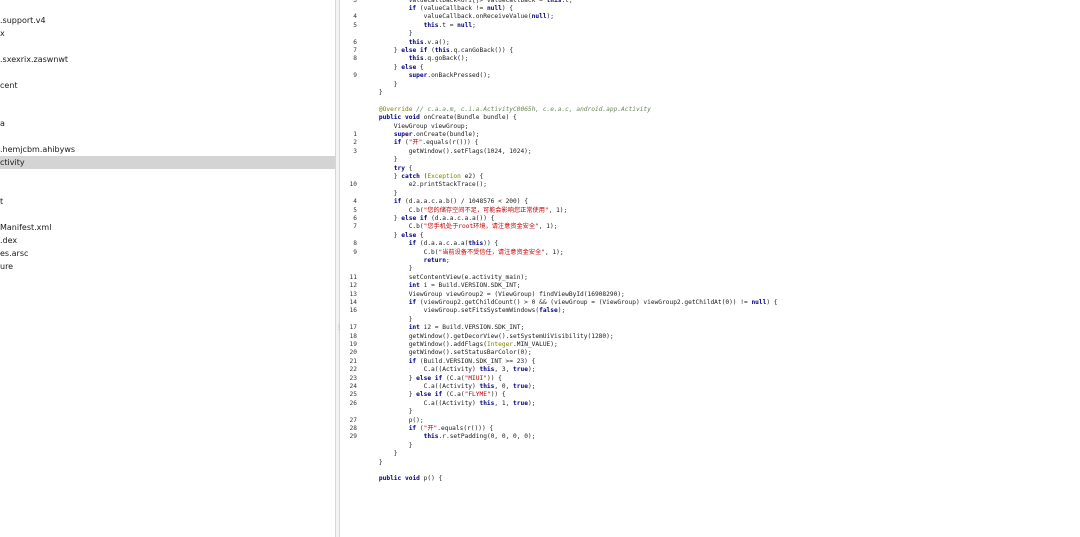 This screenshot has width=1080, height=537. Describe the element at coordinates (407, 43) in the screenshot. I see `code-line: this.v.a();` at that location.